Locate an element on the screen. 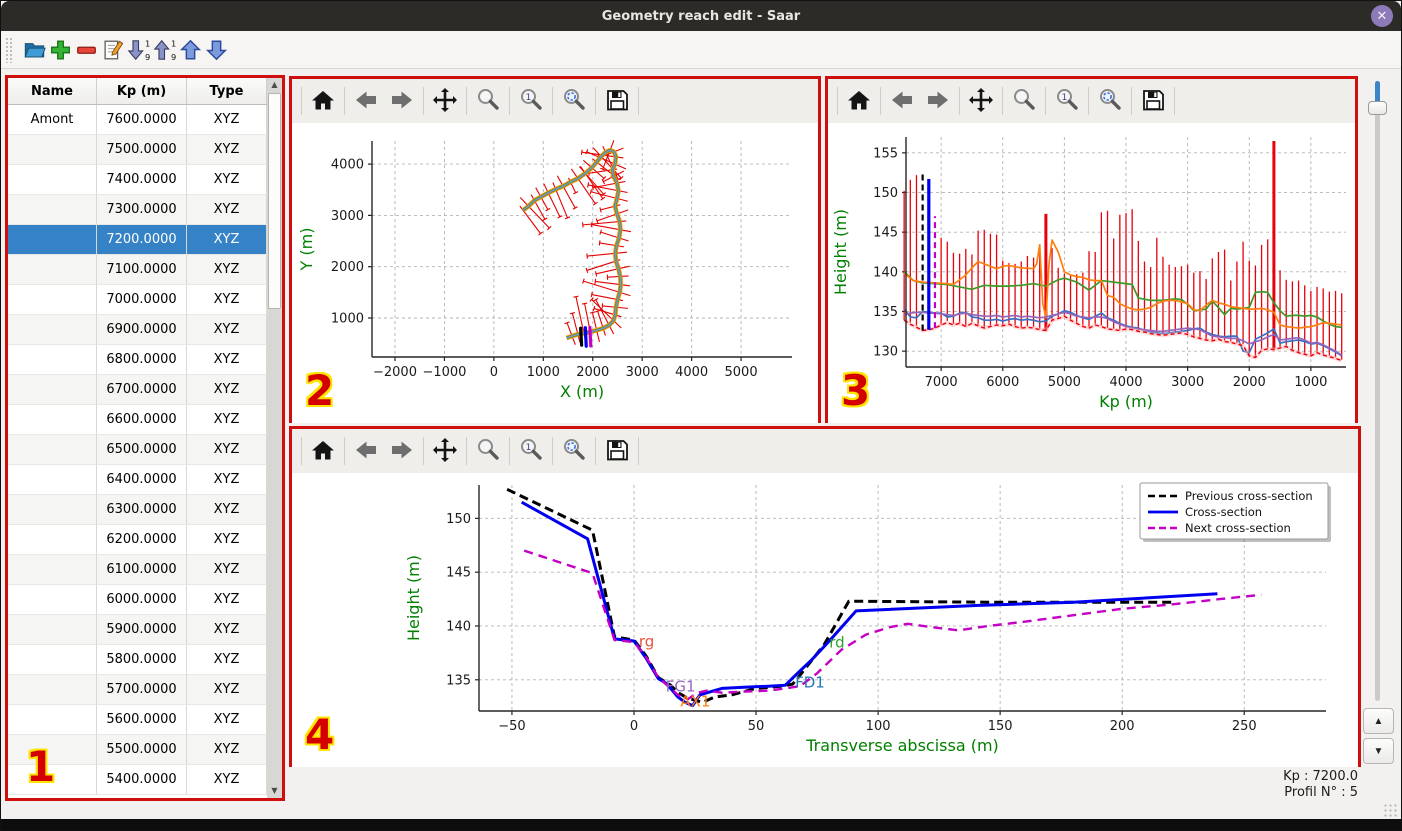  table-row: 5800.0000 XYZ is located at coordinates (145, 660).